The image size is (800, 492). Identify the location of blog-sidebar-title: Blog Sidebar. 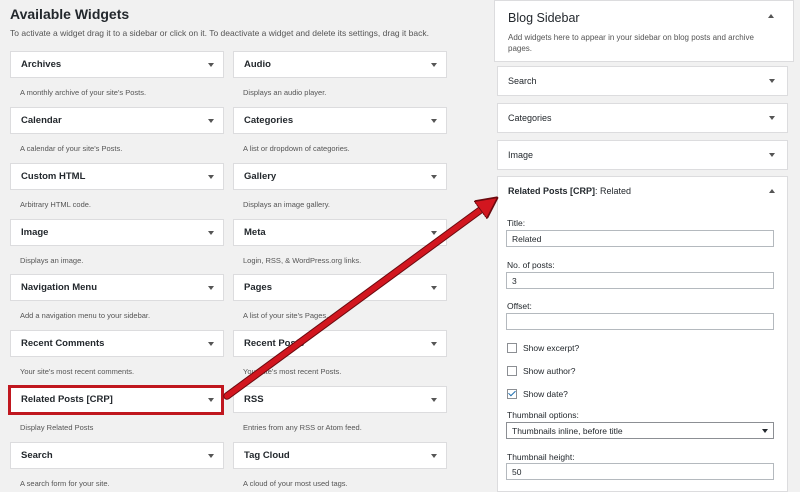
(544, 18).